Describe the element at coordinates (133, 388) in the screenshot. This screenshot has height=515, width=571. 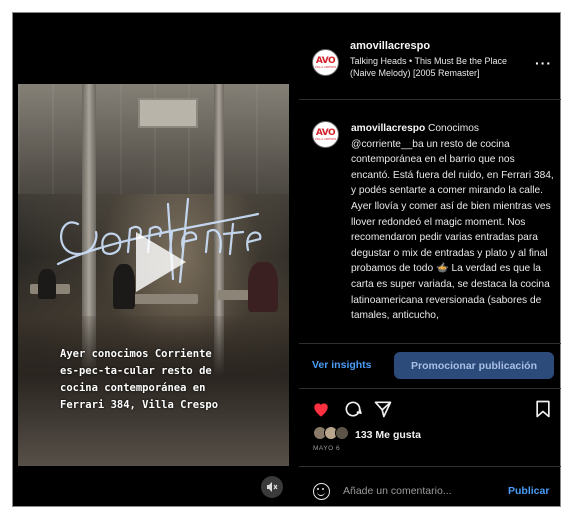
I see `caption-line: cocina contemporánea en` at that location.